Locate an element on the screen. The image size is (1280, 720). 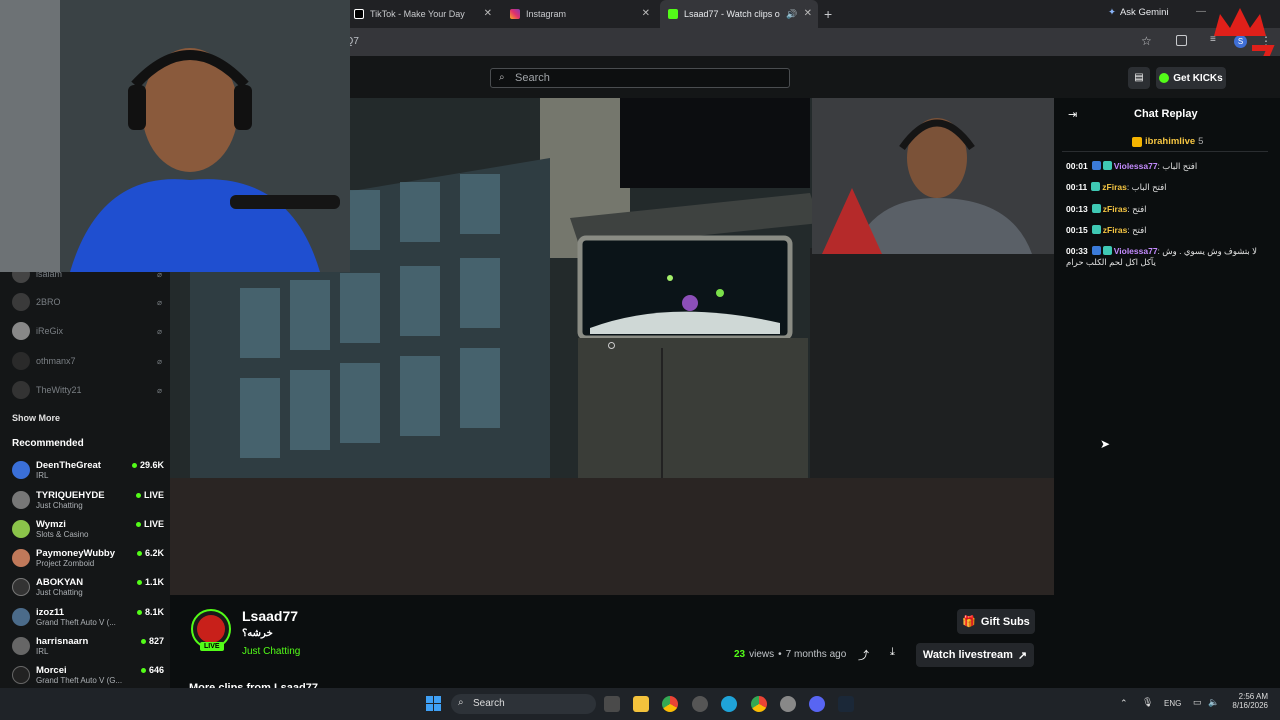
pinned-user: ibrahimlive is located at coordinates (1170, 141).